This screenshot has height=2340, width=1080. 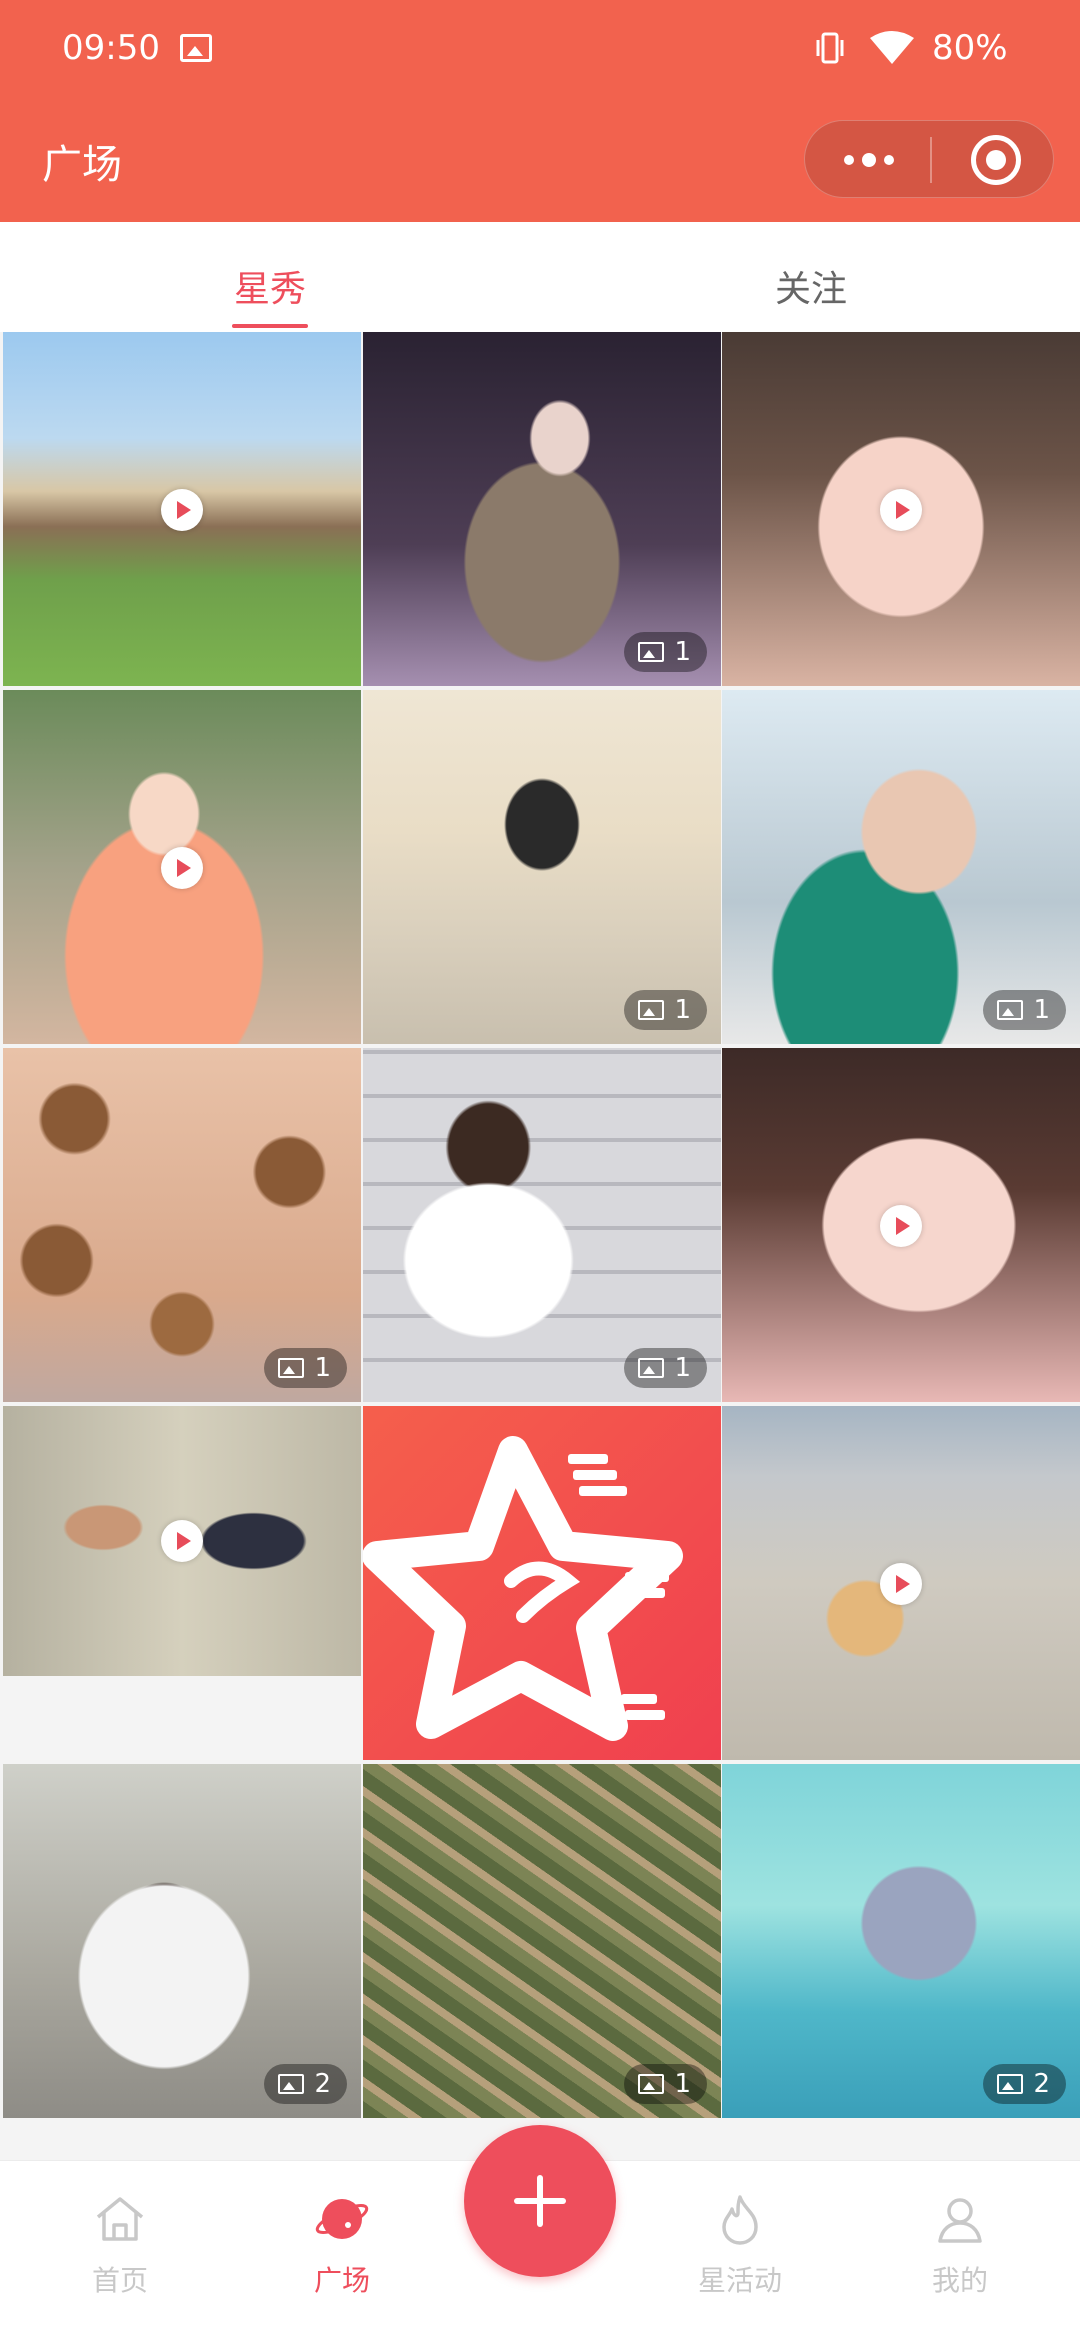 I want to click on capsule-divider, so click(x=931, y=160).